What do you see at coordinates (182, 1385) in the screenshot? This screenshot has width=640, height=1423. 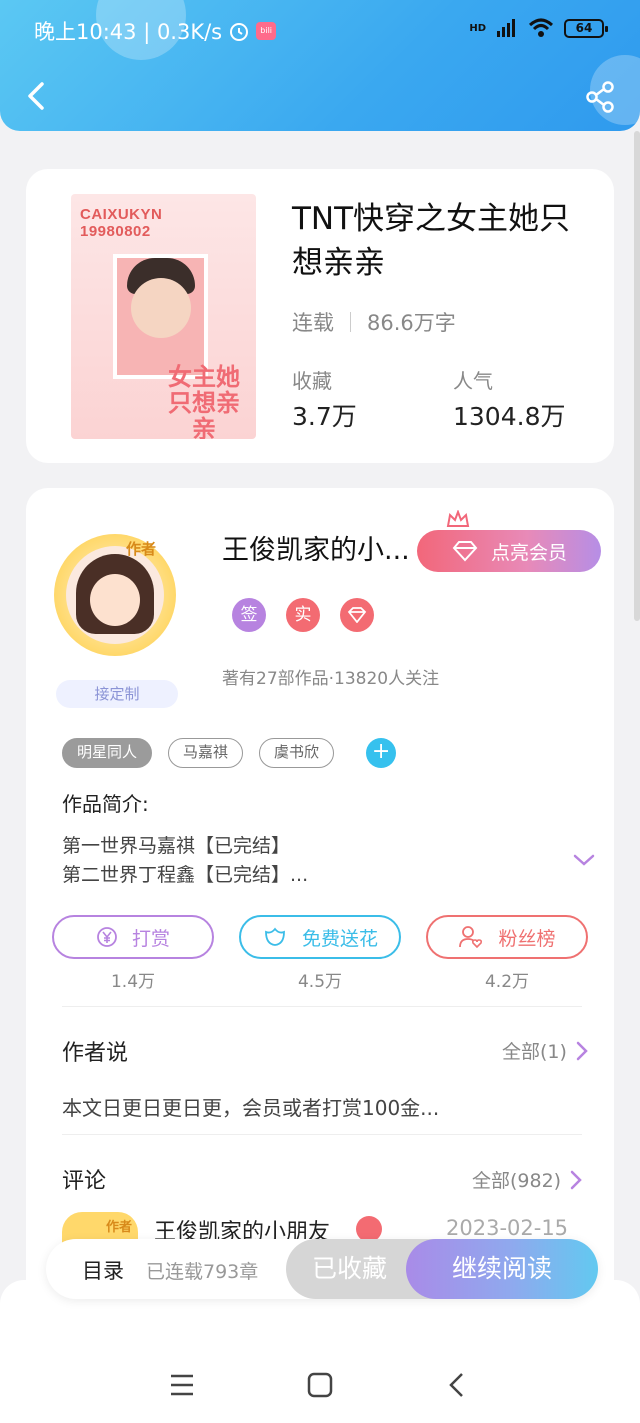 I see `menu-icon` at bounding box center [182, 1385].